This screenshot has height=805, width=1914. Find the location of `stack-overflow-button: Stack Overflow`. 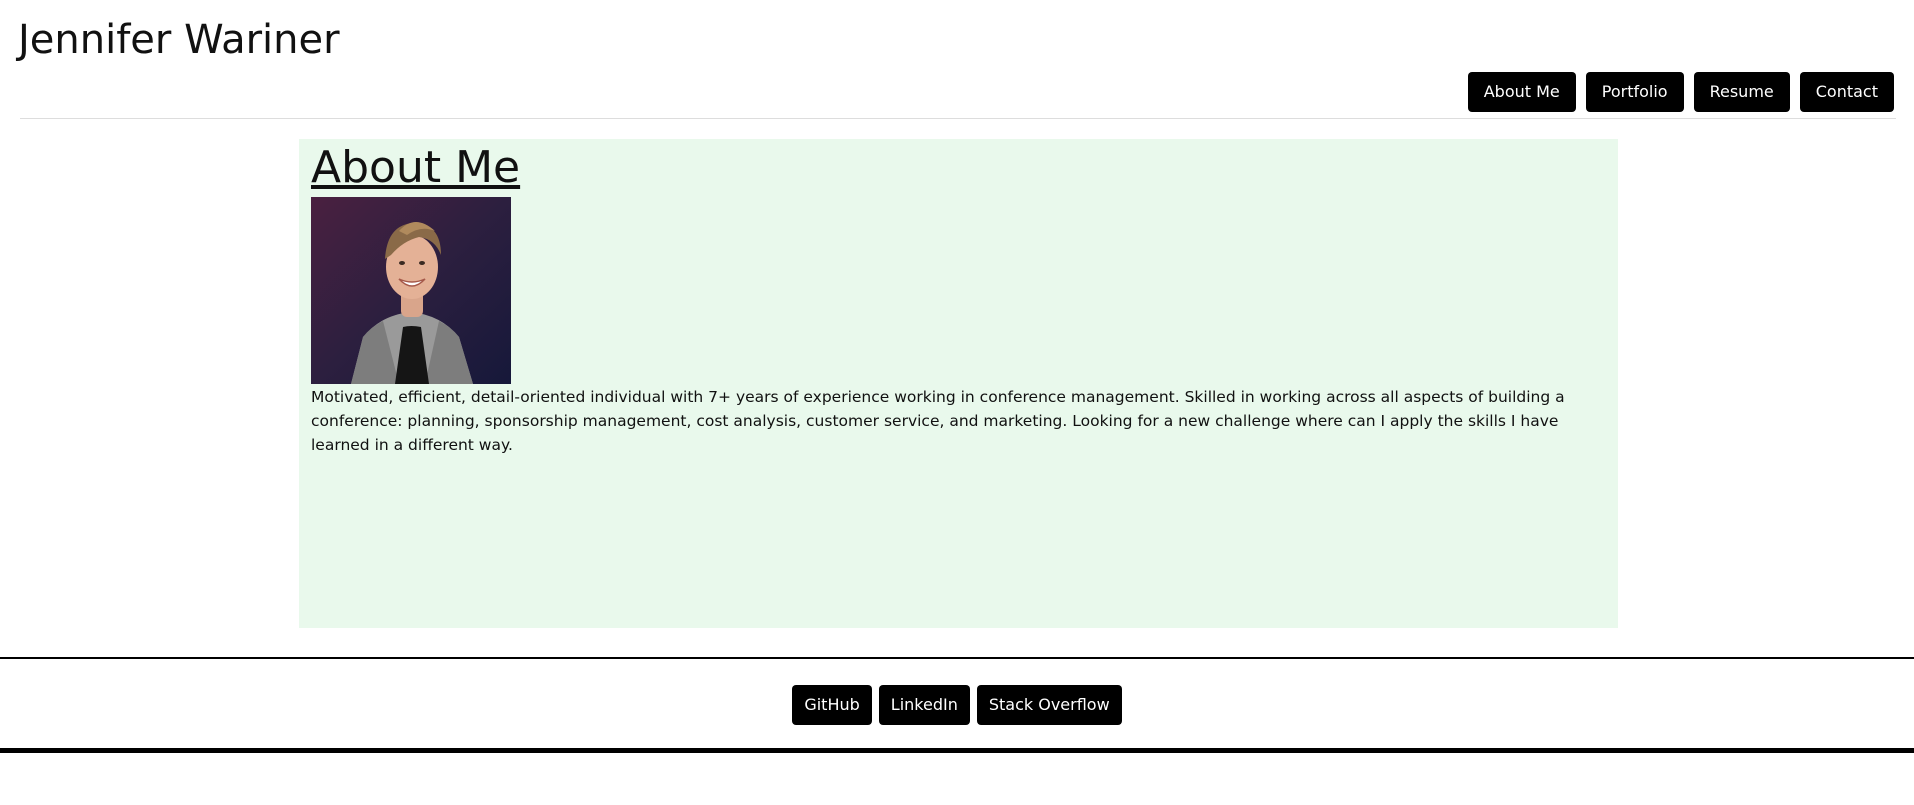

stack-overflow-button: Stack Overflow is located at coordinates (1049, 705).